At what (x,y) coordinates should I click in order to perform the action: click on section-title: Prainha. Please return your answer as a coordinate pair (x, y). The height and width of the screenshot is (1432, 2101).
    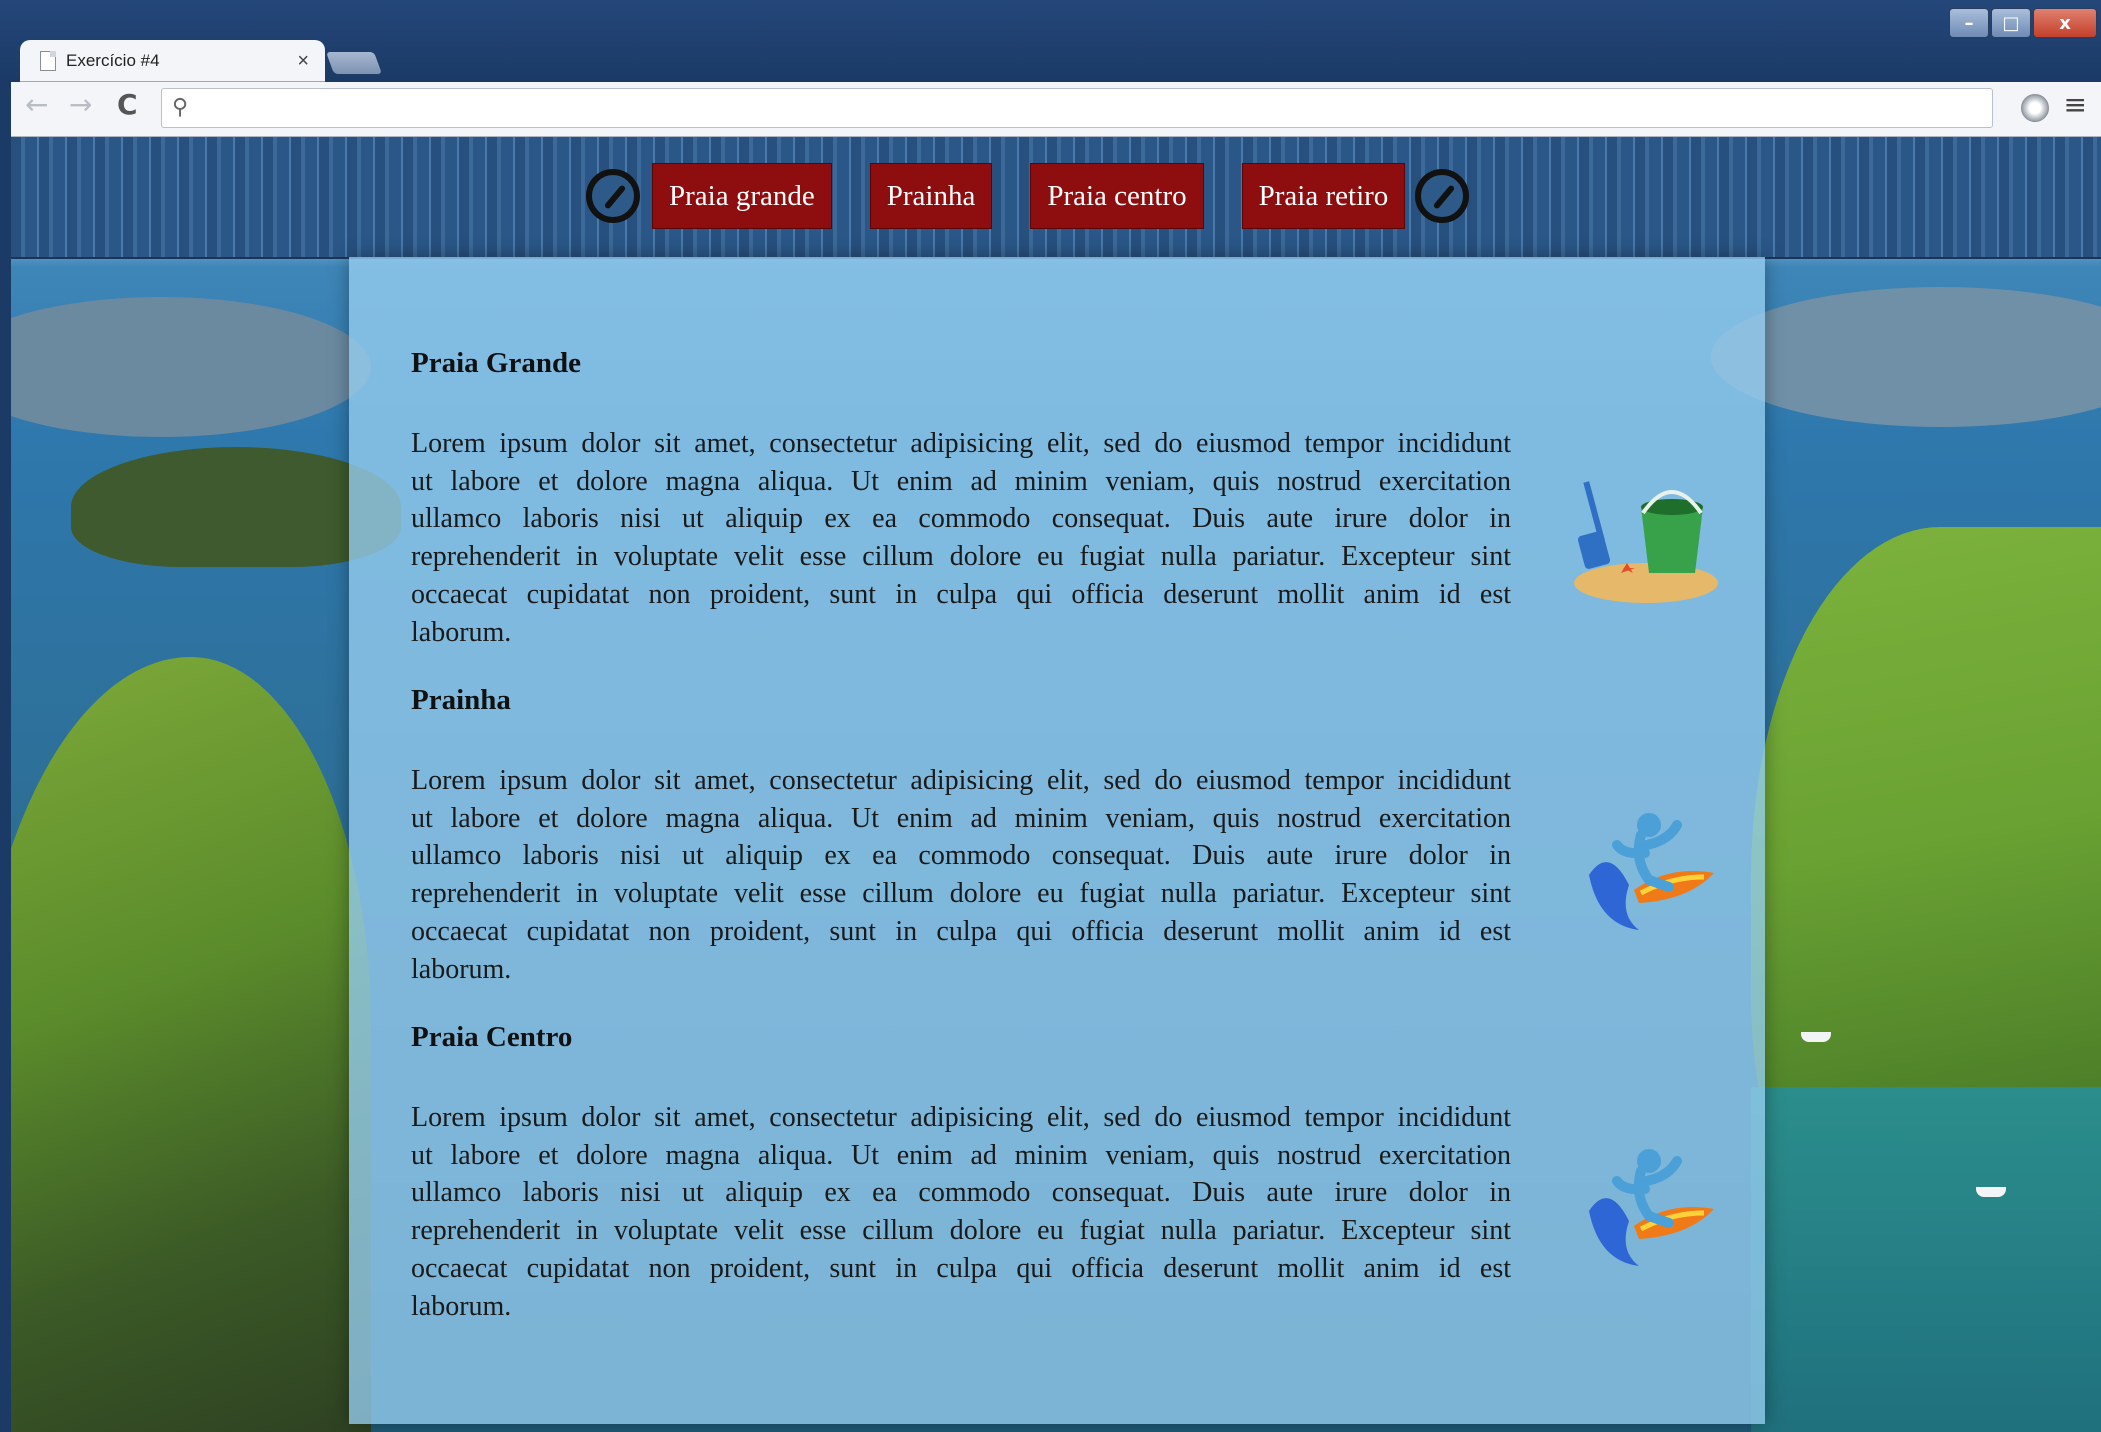
    Looking at the image, I should click on (461, 700).